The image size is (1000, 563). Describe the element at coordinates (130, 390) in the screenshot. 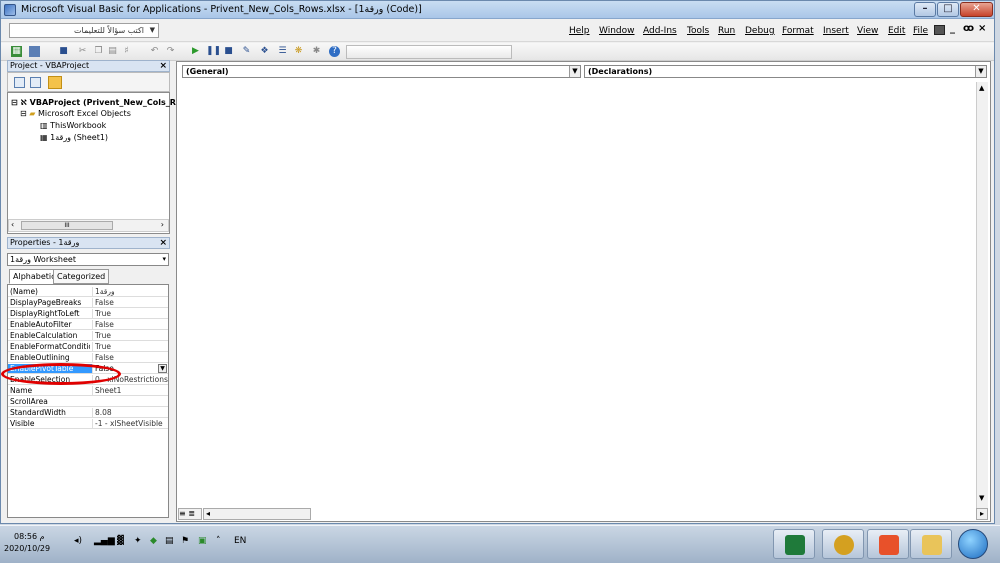

I see `property-value: Sheet1` at that location.